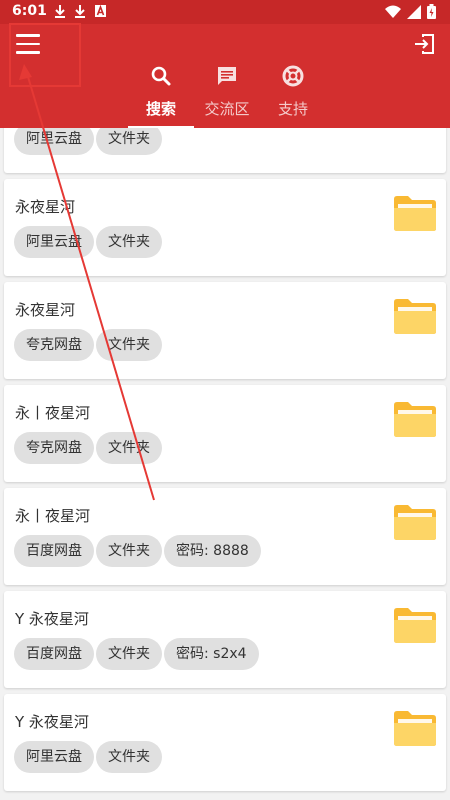 This screenshot has height=800, width=450. I want to click on battery-icon, so click(431, 11).